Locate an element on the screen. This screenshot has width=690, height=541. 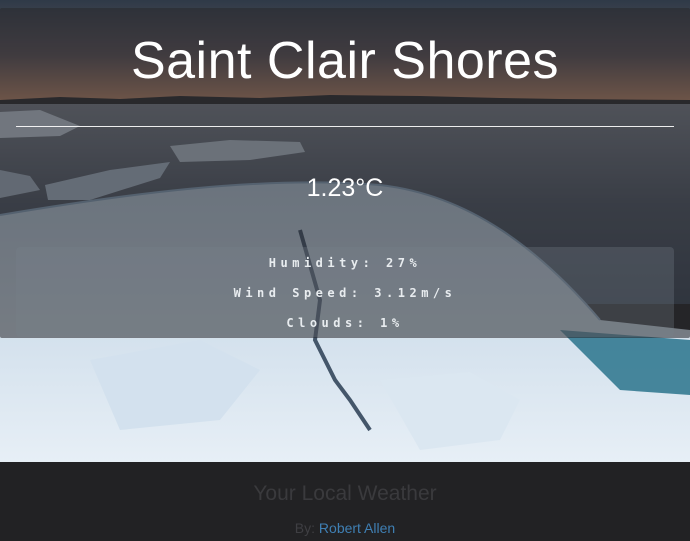
clouds: Clouds: 1% is located at coordinates (345, 323).